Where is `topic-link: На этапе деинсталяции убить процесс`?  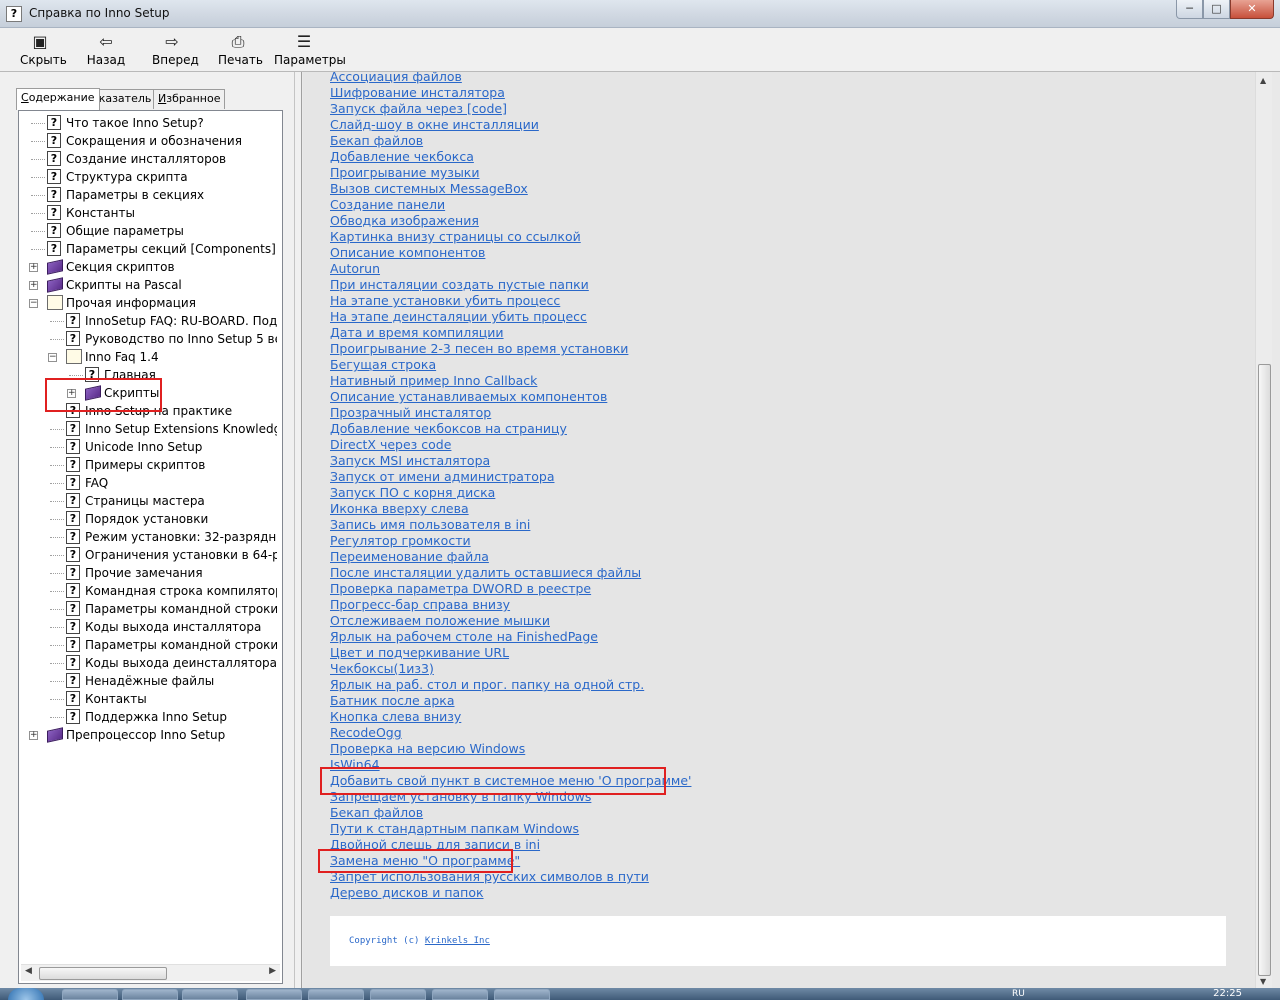
topic-link: На этапе деинсталяции убить процесс is located at coordinates (458, 317).